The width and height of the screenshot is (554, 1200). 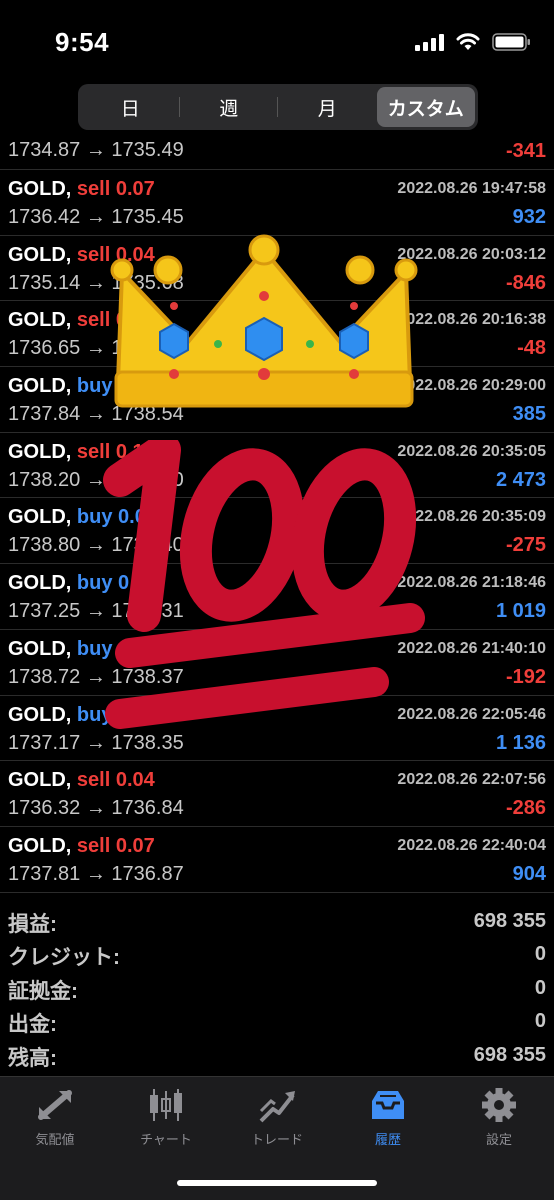 I want to click on tab-label: 気配値, so click(x=55, y=1139).